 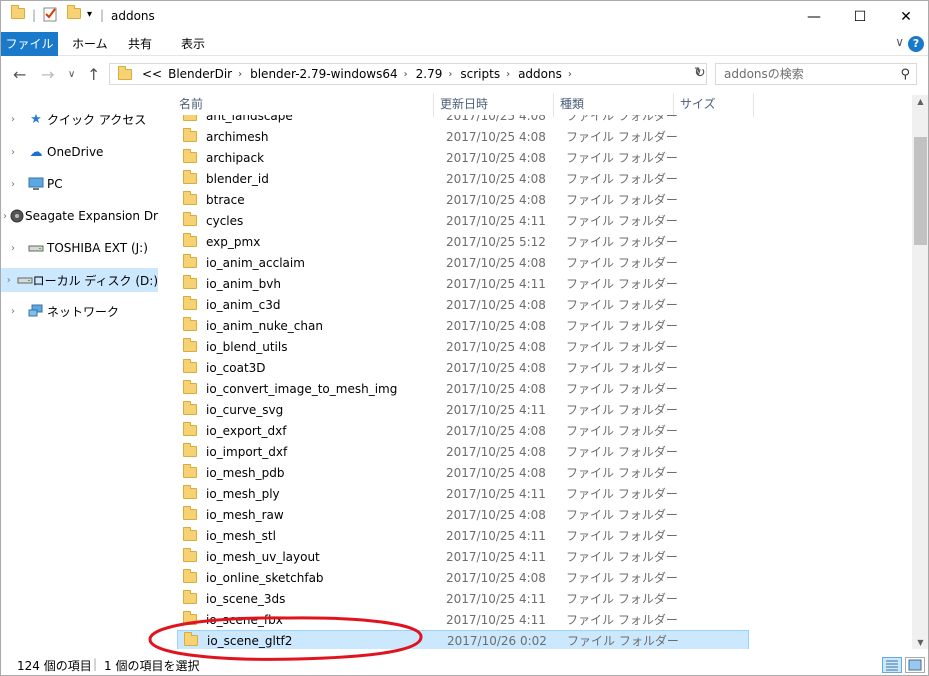 What do you see at coordinates (463, 598) in the screenshot?
I see `table-row: io_scene_3ds 2017/10/25 4:11 ファイル フォルダー` at bounding box center [463, 598].